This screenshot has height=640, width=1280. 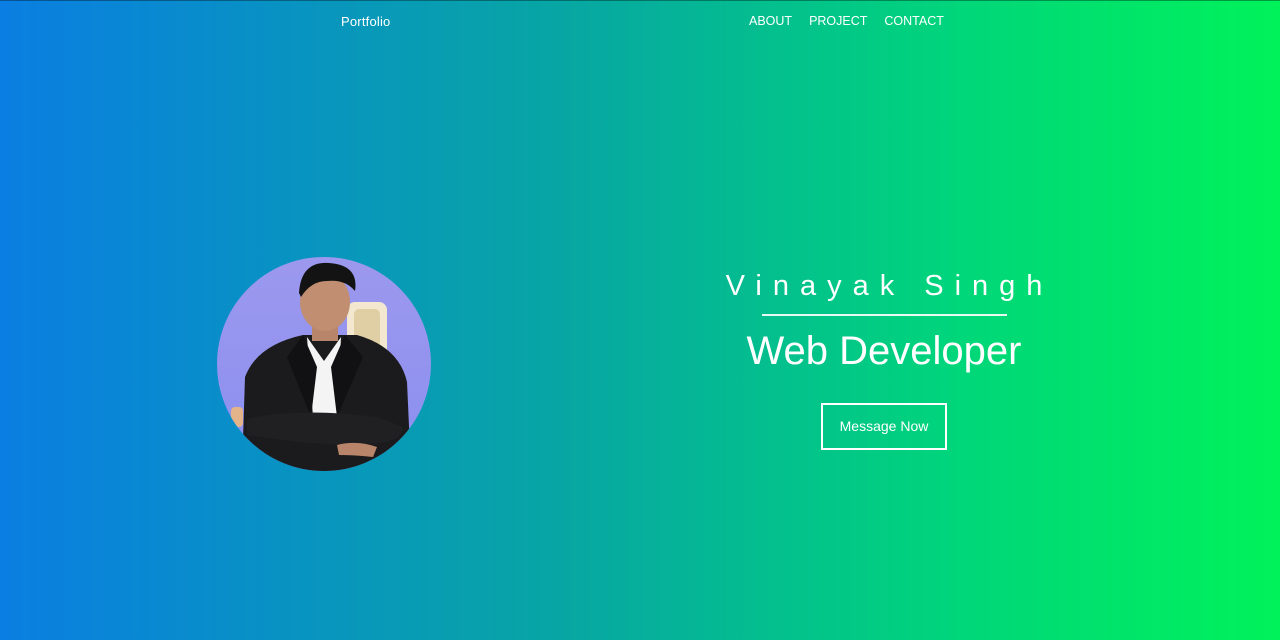 What do you see at coordinates (640, 0) in the screenshot?
I see `top-border` at bounding box center [640, 0].